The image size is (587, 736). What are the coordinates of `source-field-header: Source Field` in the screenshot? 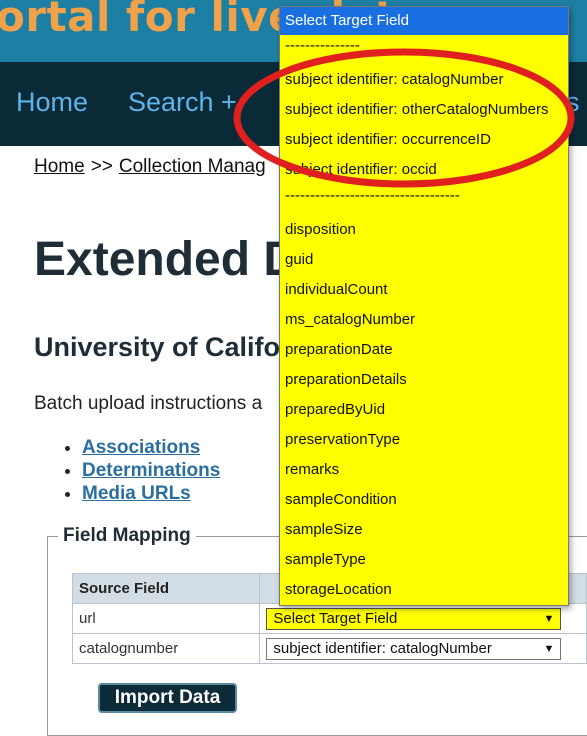 It's located at (166, 588).